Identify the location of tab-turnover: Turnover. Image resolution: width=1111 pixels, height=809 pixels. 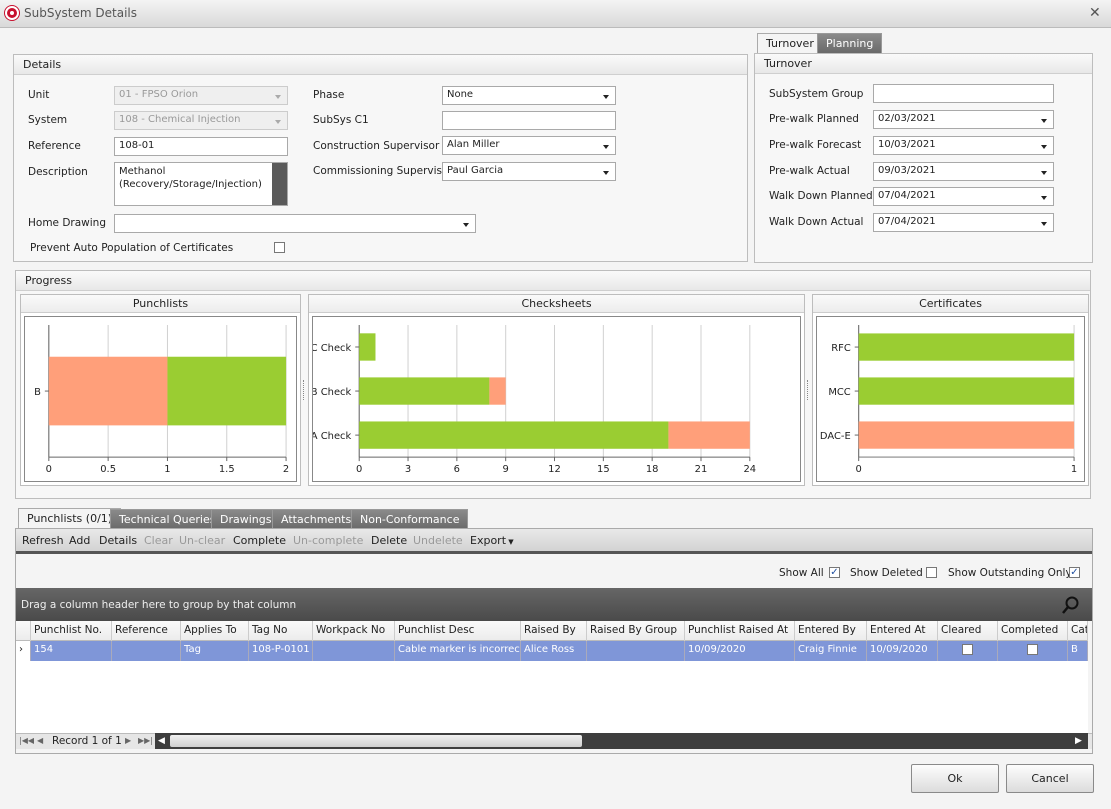
(790, 43).